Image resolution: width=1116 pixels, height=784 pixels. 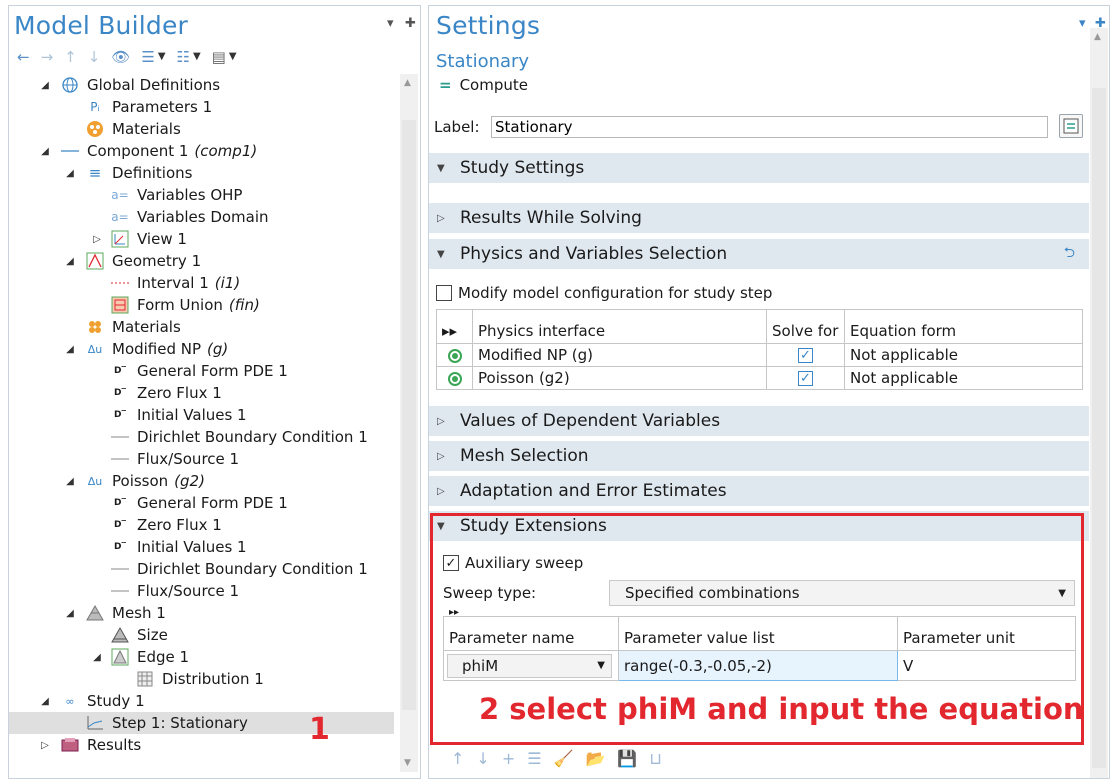 I want to click on tree-options-icon: ▤ ▼, so click(x=224, y=57).